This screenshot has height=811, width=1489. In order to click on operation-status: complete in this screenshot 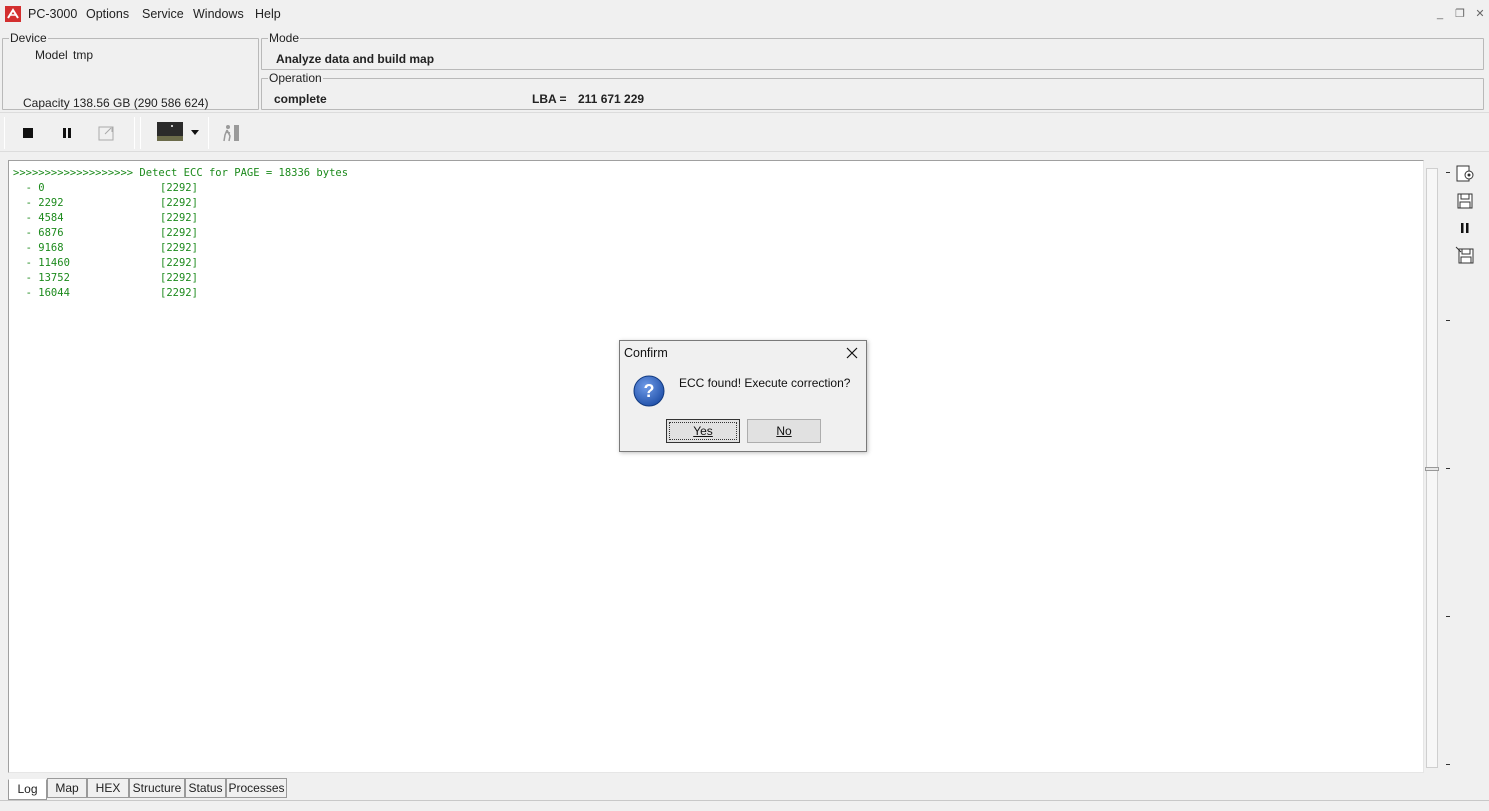, I will do `click(300, 99)`.